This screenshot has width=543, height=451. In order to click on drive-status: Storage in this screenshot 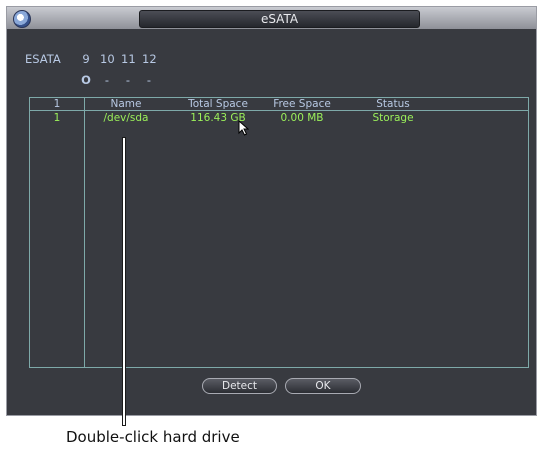, I will do `click(393, 118)`.